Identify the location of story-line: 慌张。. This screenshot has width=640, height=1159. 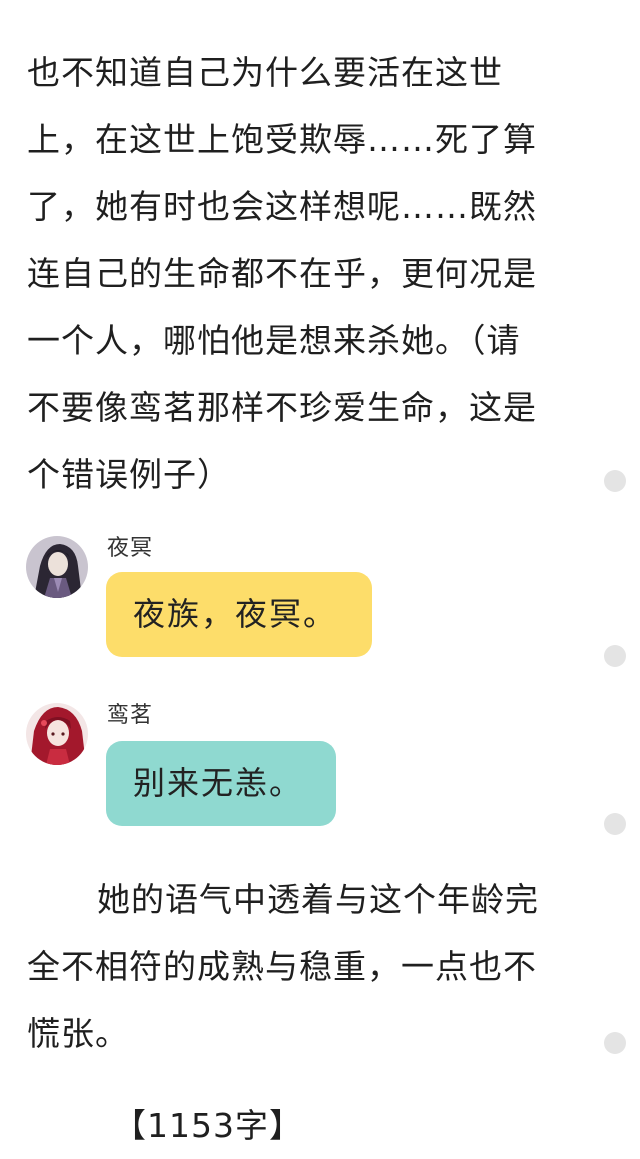
(78, 1033).